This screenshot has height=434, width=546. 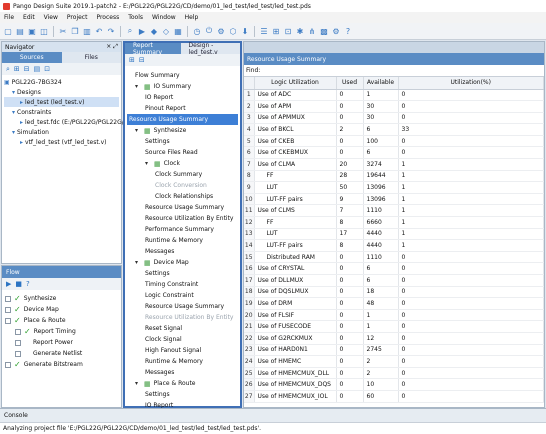 I want to click on schematic-icon: ⊡, so click(x=288, y=31).